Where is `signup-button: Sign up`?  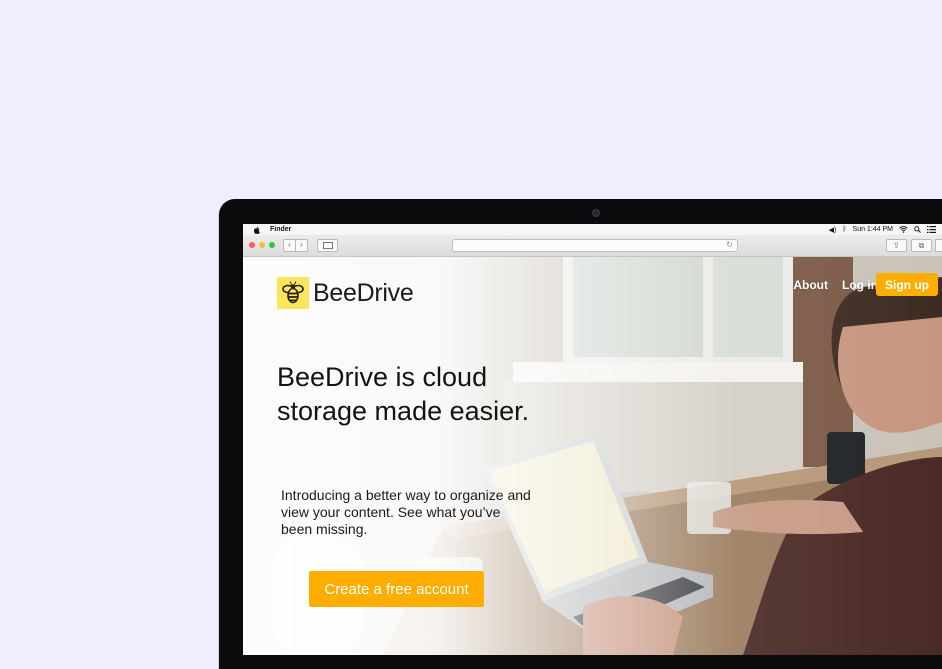
signup-button: Sign up is located at coordinates (907, 284).